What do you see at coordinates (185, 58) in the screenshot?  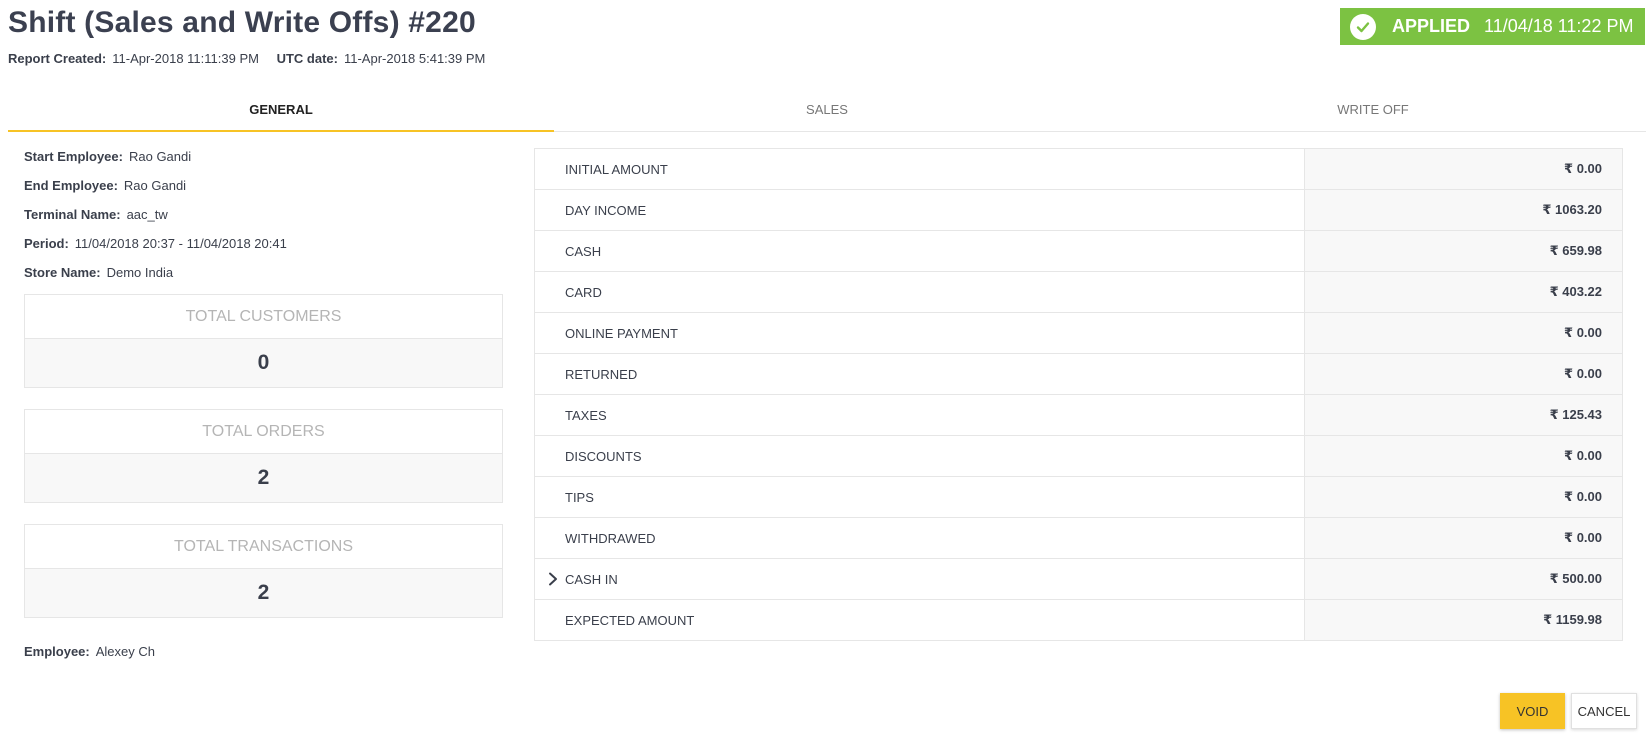 I see `report-created-value: 11-Apr-2018 11:11:39 PM` at bounding box center [185, 58].